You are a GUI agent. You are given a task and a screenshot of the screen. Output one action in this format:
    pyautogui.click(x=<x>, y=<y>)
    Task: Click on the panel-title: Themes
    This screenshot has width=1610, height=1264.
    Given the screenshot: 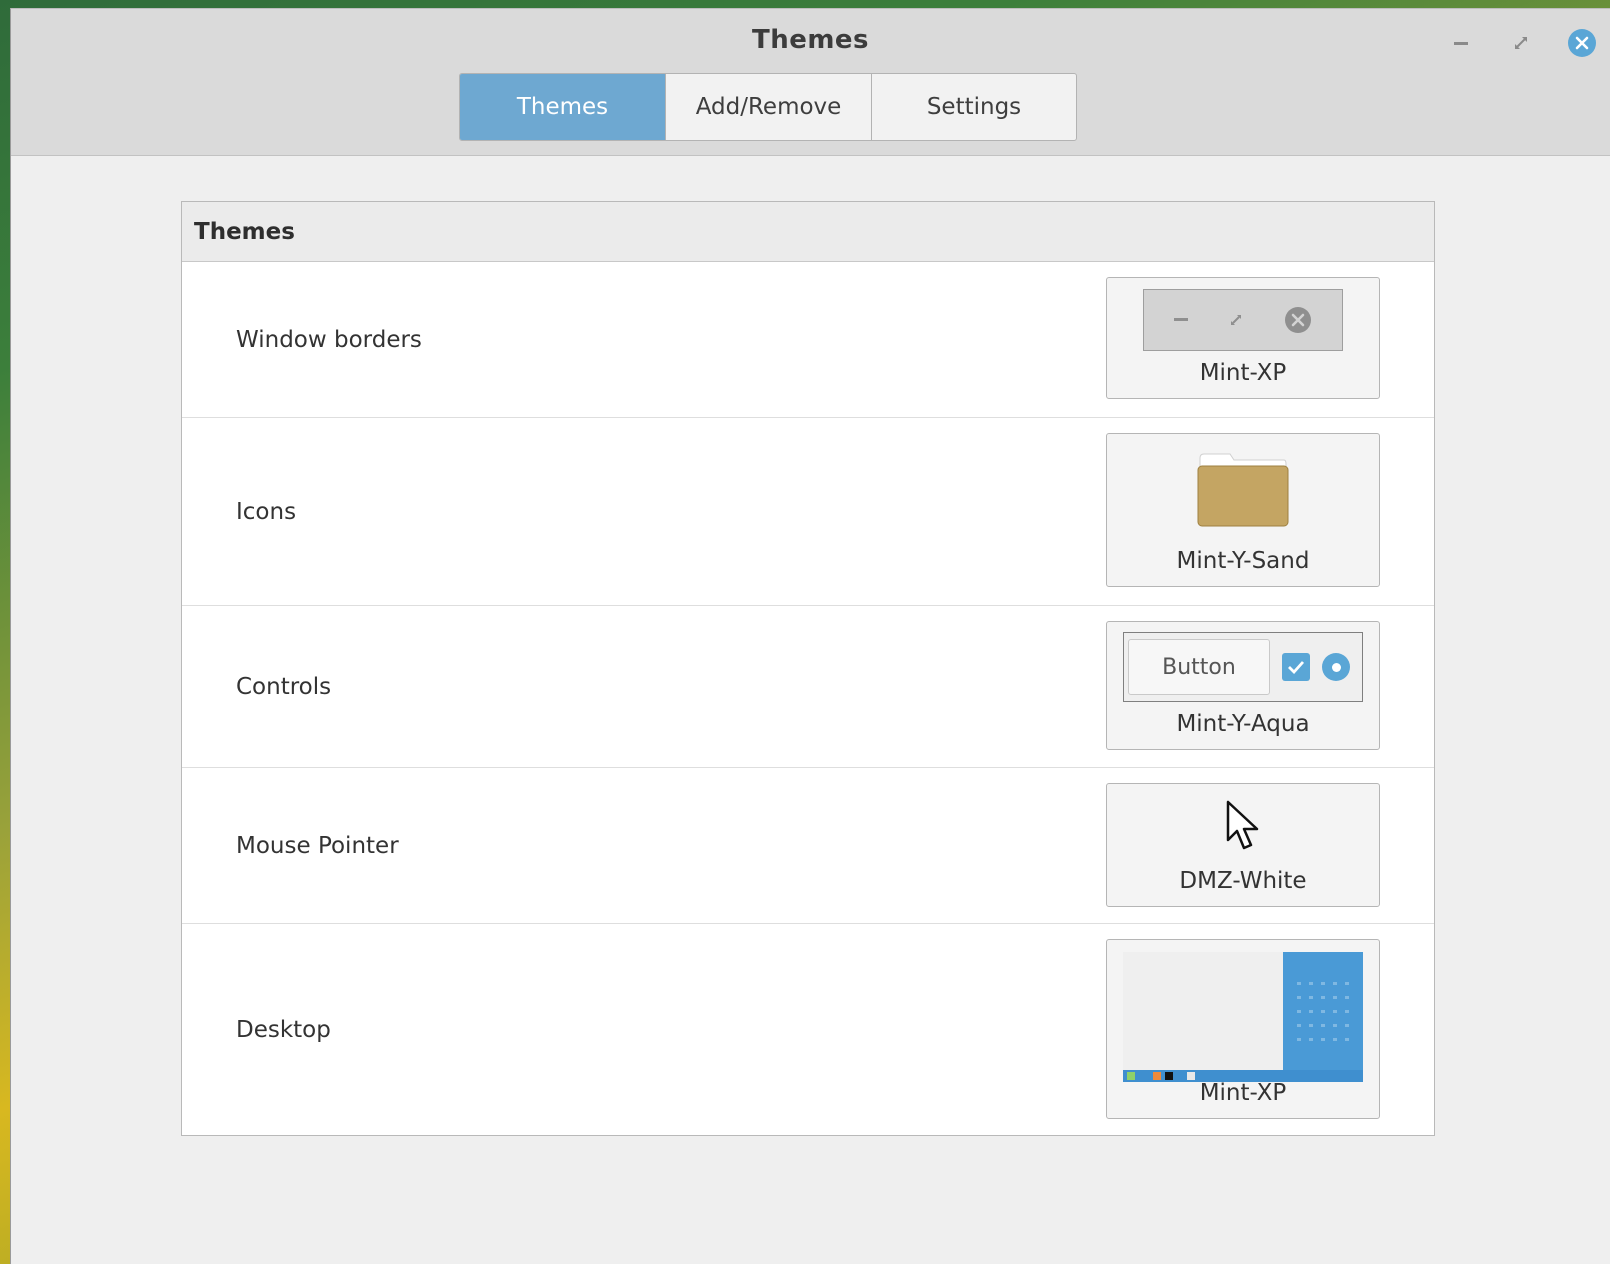 What is the action you would take?
    pyautogui.click(x=808, y=232)
    